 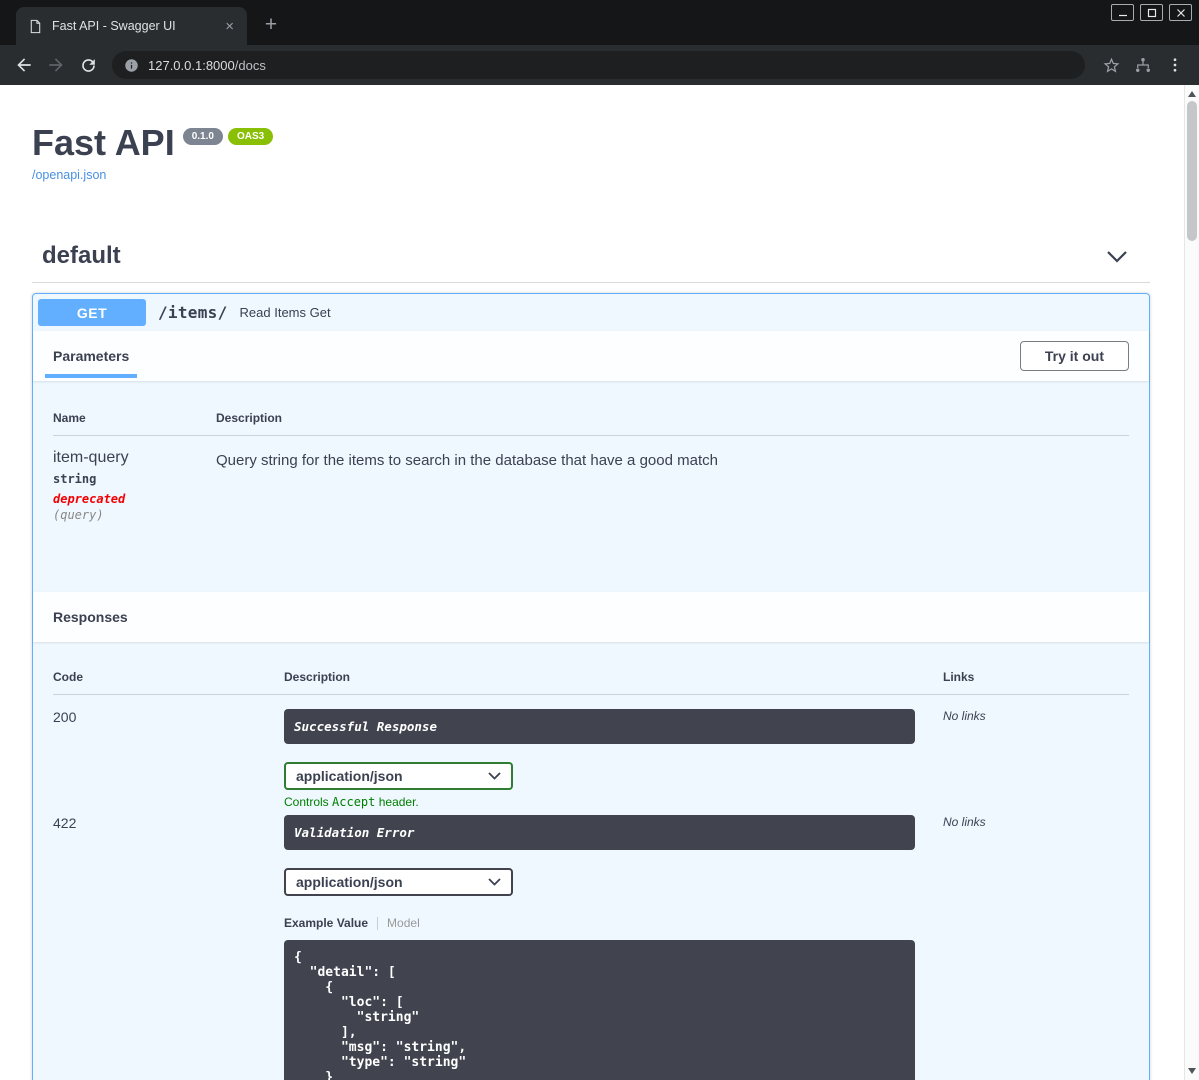 I want to click on response-code-422: 422, so click(x=65, y=823).